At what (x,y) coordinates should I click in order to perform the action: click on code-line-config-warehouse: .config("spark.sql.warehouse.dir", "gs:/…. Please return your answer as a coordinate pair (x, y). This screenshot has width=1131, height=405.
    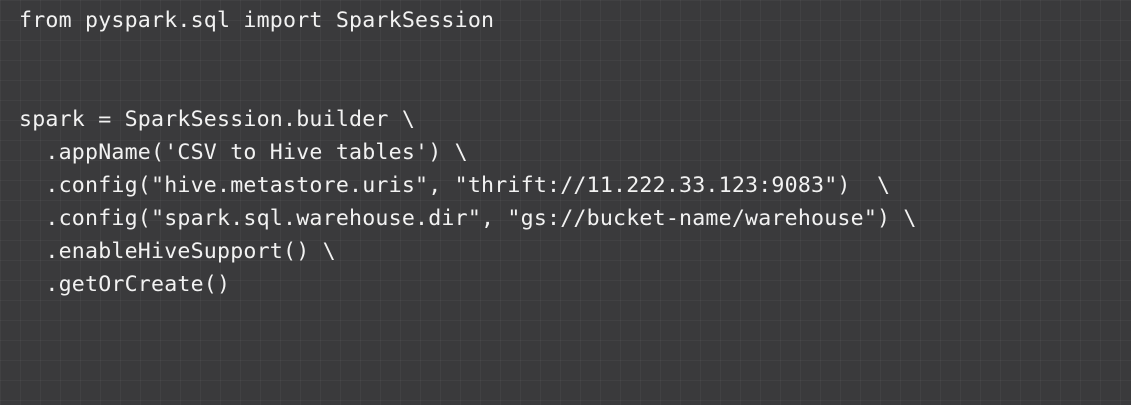
    Looking at the image, I should click on (468, 218).